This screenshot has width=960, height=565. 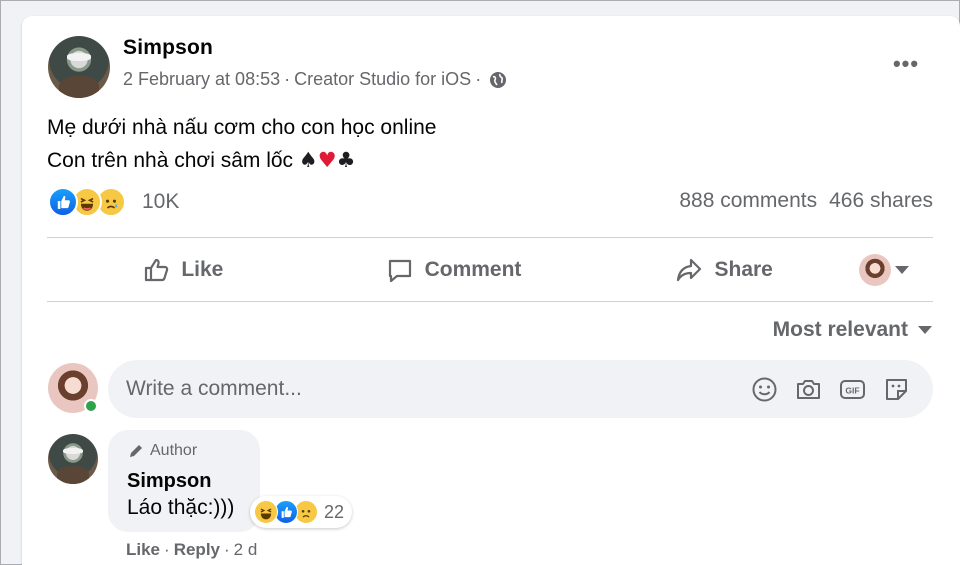 What do you see at coordinates (91, 406) in the screenshot?
I see `online-status-indicator` at bounding box center [91, 406].